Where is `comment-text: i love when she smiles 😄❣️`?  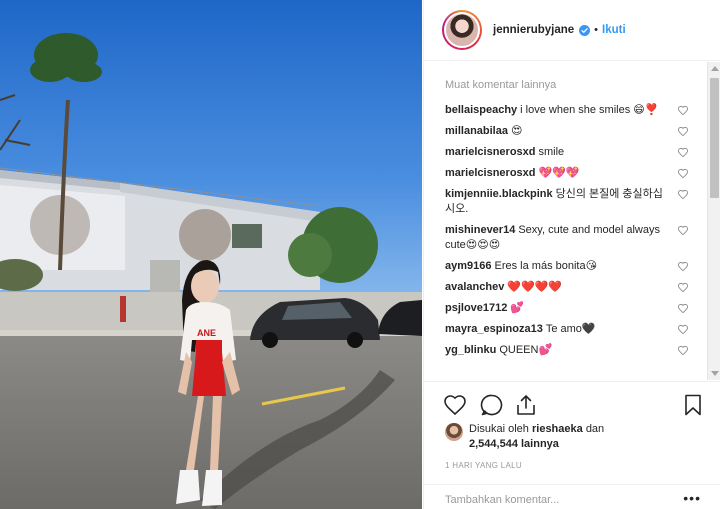
comment-text: i love when she smiles 😄❣️ is located at coordinates (589, 110).